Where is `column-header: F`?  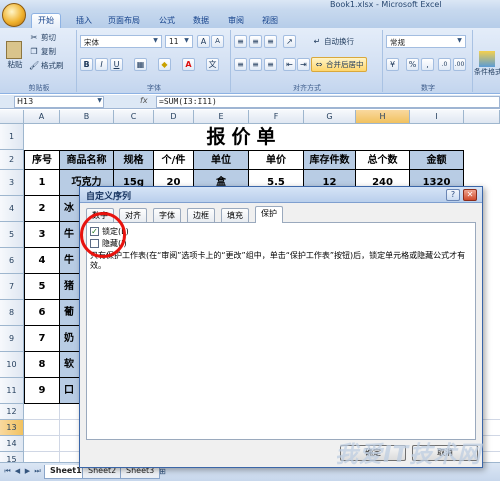
column-header: F is located at coordinates (276, 117).